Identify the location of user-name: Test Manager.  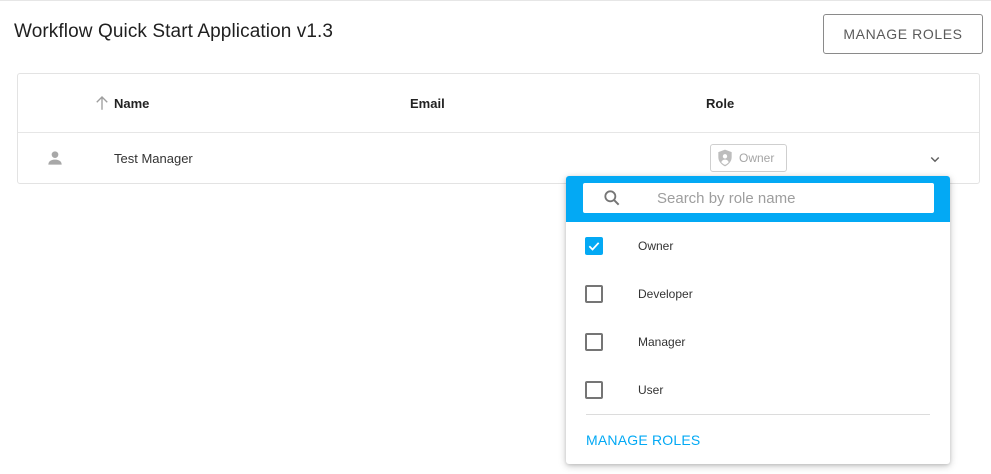
(153, 158).